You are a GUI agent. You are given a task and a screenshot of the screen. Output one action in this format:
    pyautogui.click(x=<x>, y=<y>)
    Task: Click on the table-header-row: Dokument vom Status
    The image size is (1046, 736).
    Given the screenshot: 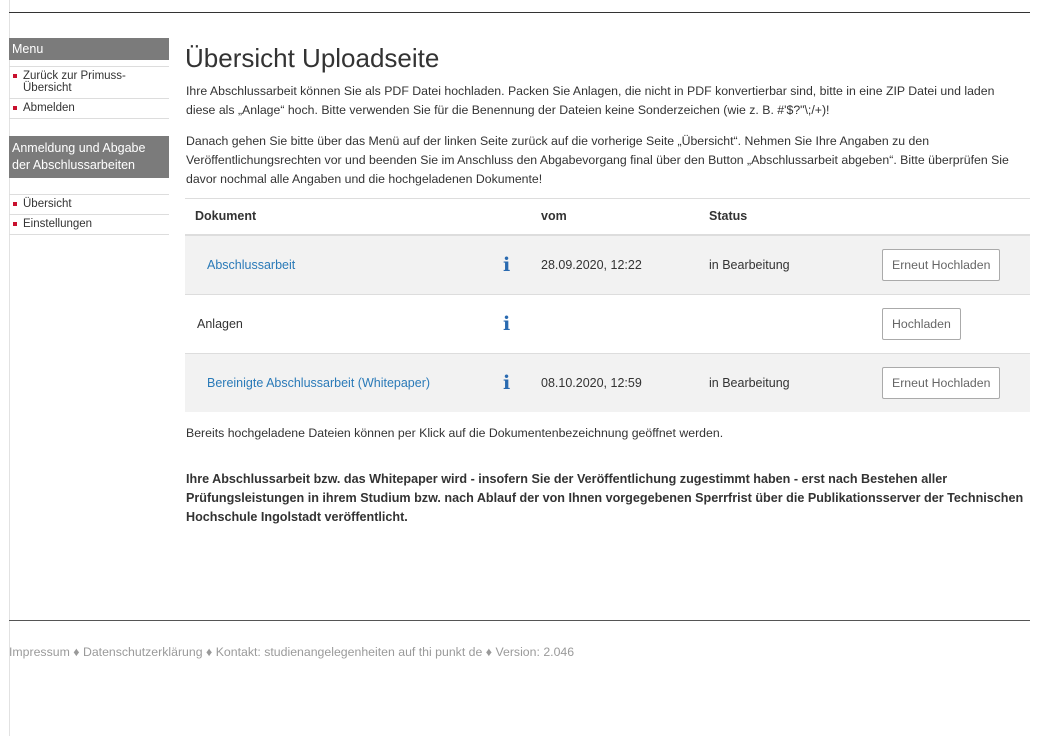 What is the action you would take?
    pyautogui.click(x=607, y=217)
    